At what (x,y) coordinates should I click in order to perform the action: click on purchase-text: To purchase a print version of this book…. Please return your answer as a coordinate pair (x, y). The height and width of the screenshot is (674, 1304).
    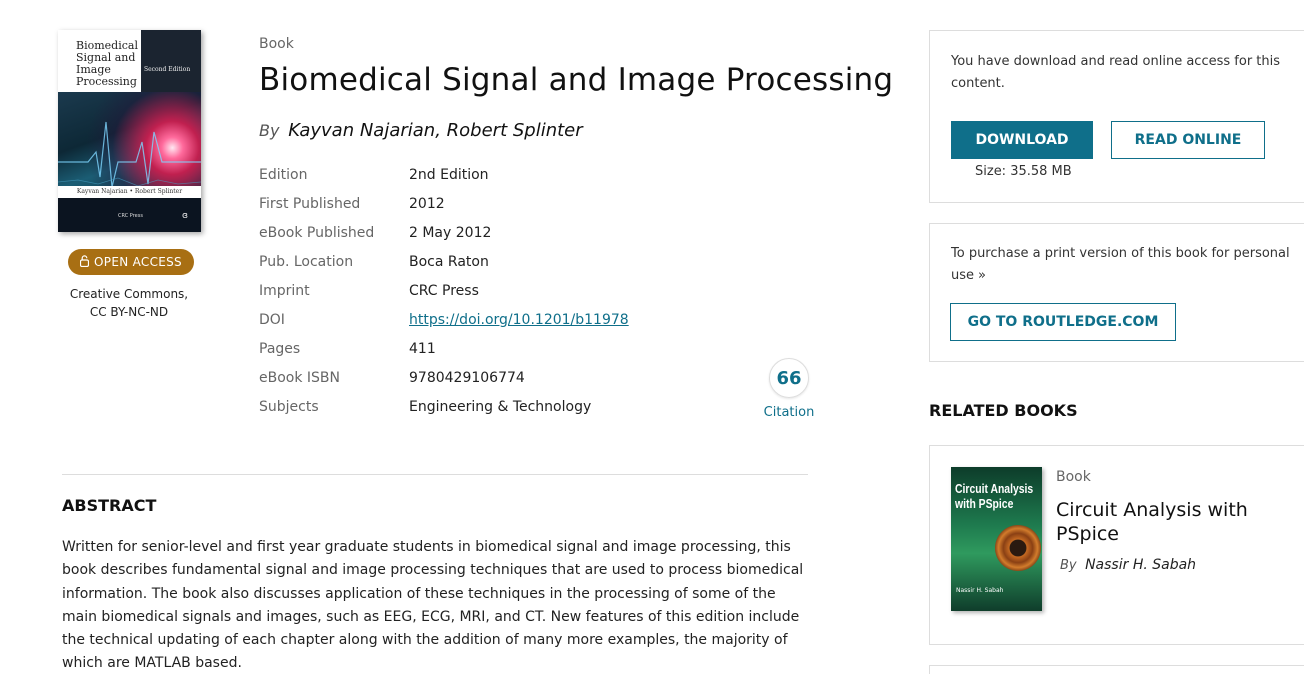
    Looking at the image, I should click on (1120, 264).